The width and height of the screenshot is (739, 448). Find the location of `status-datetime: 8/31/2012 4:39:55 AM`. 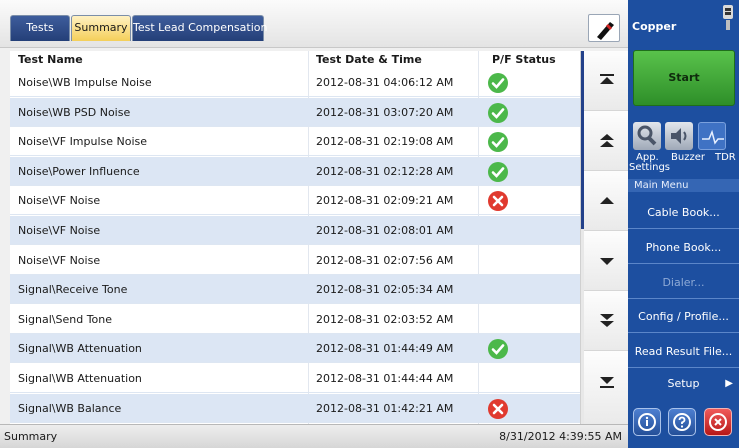

status-datetime: 8/31/2012 4:39:55 AM is located at coordinates (560, 436).